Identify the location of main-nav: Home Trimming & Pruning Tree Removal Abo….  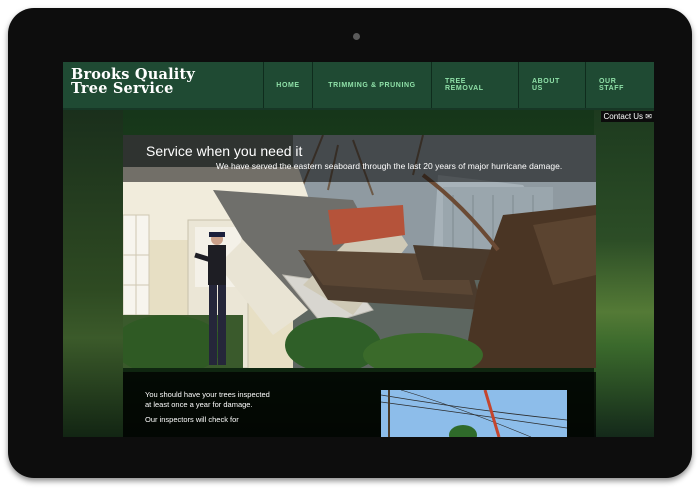
(458, 85).